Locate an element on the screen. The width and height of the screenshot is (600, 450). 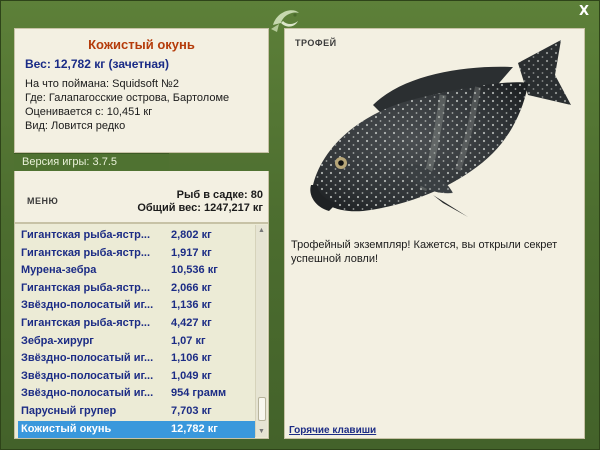
fish-list-item-weight: 1,917 кг is located at coordinates (191, 252).